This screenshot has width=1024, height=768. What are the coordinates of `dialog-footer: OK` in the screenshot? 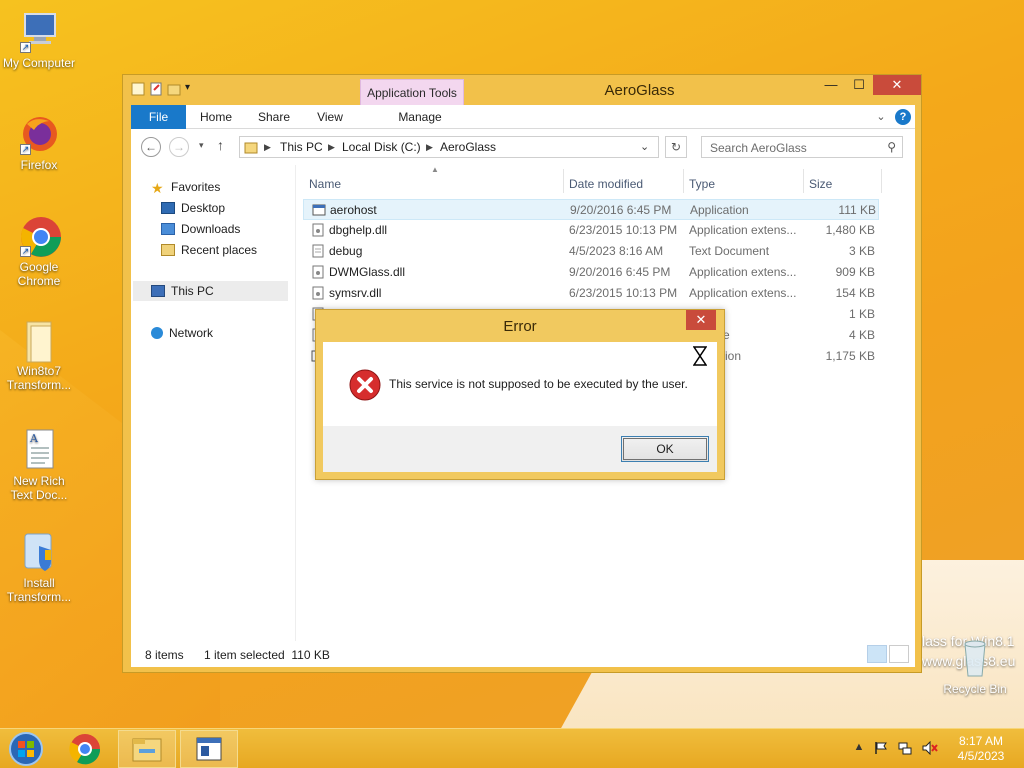 It's located at (520, 449).